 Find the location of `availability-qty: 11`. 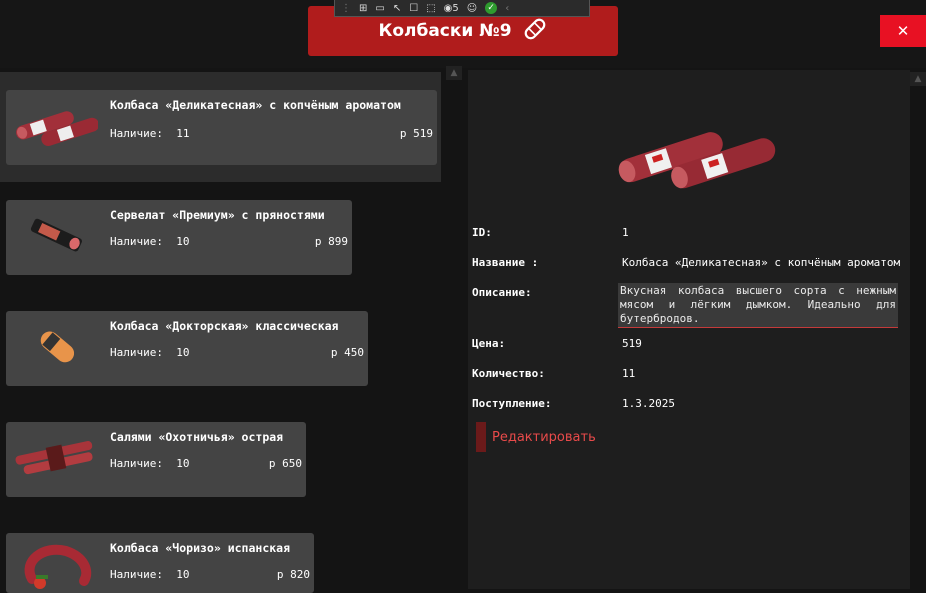

availability-qty: 11 is located at coordinates (183, 133).